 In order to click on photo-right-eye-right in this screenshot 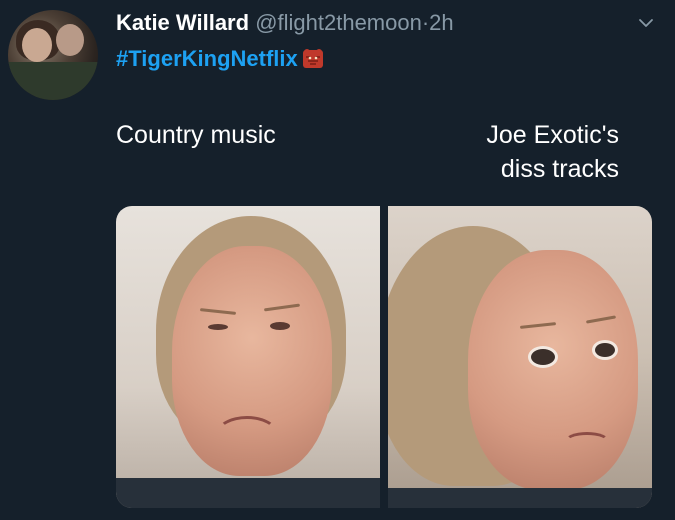, I will do `click(605, 350)`.